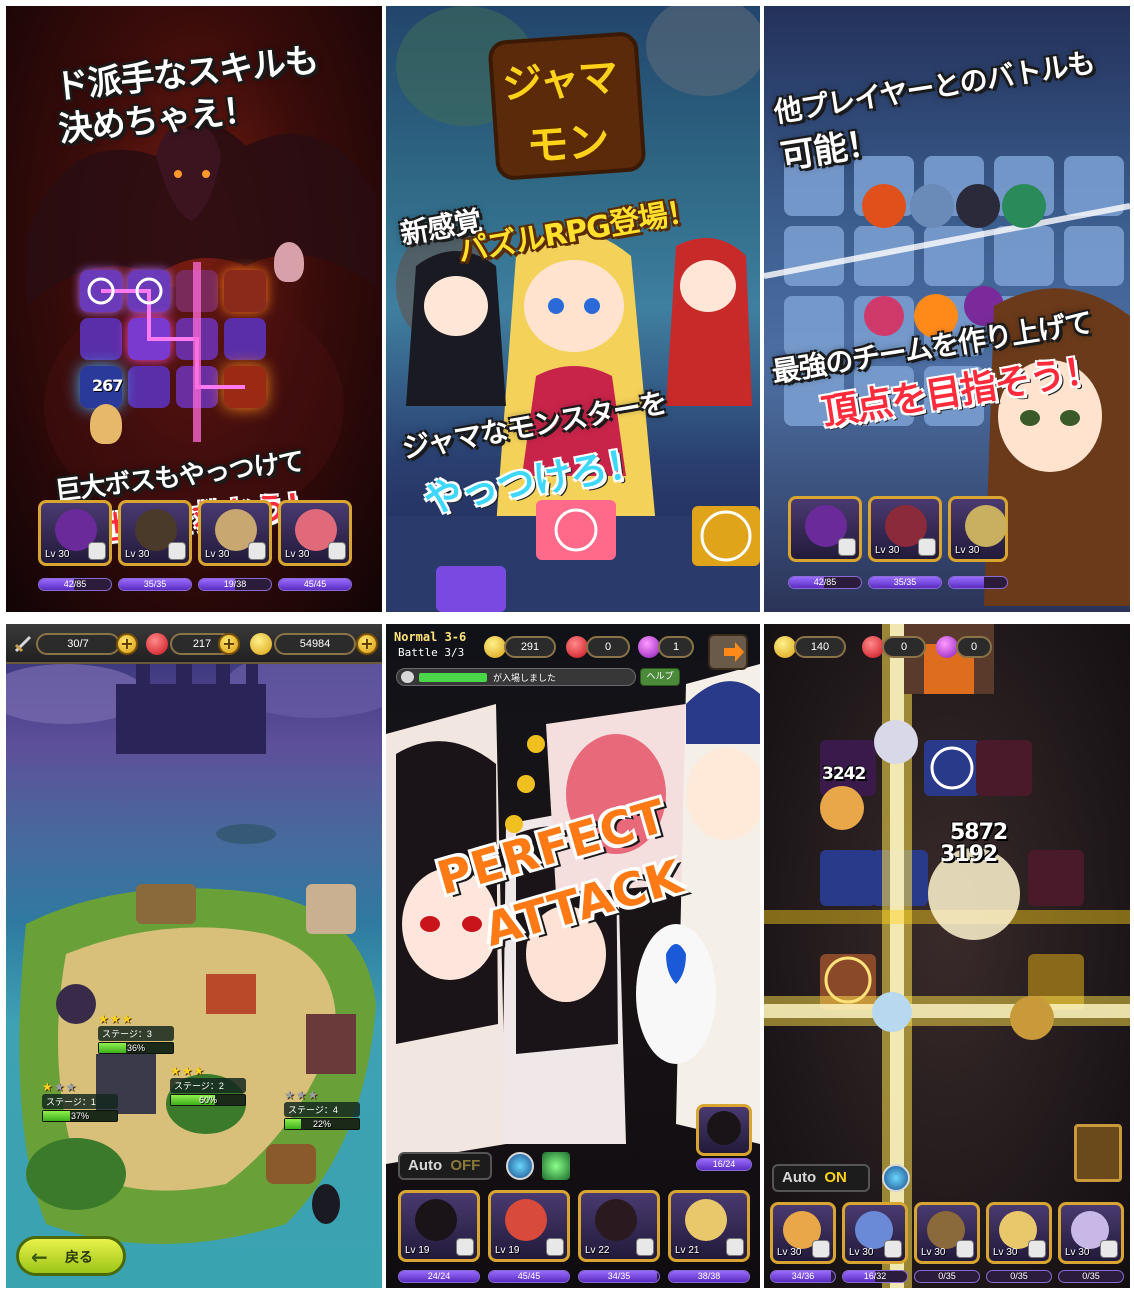  What do you see at coordinates (904, 647) in the screenshot?
I see `gems-value: 0` at bounding box center [904, 647].